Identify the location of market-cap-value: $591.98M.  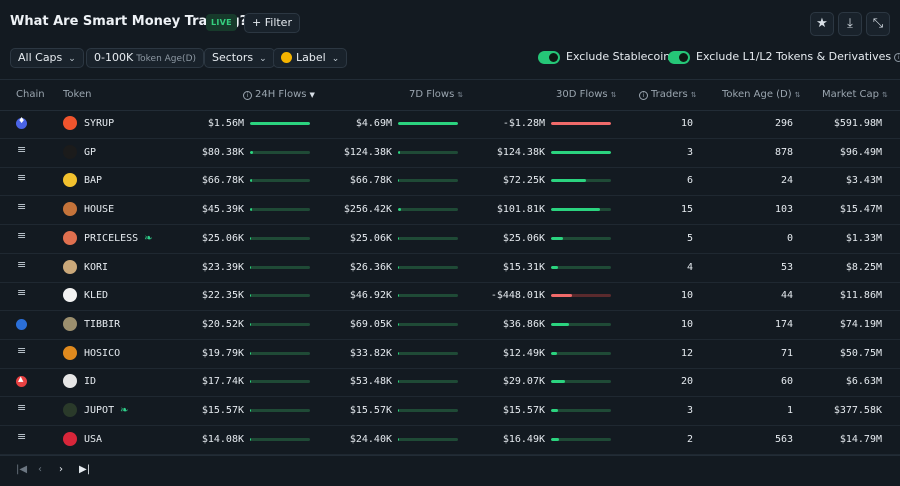
(857, 123).